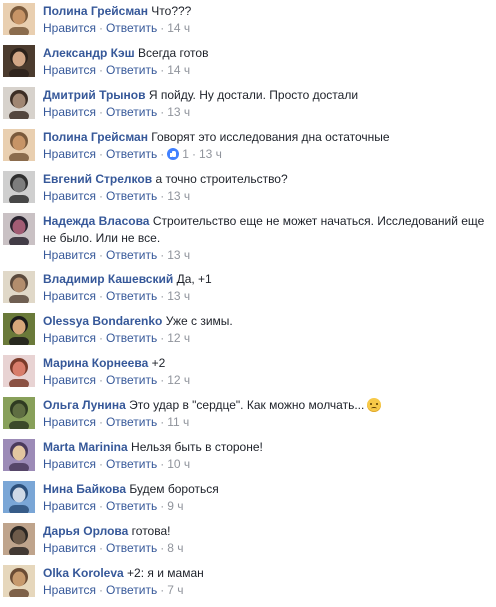 The image size is (496, 607). What do you see at coordinates (175, 590) in the screenshot?
I see `comment-timestamp: 7 ч` at bounding box center [175, 590].